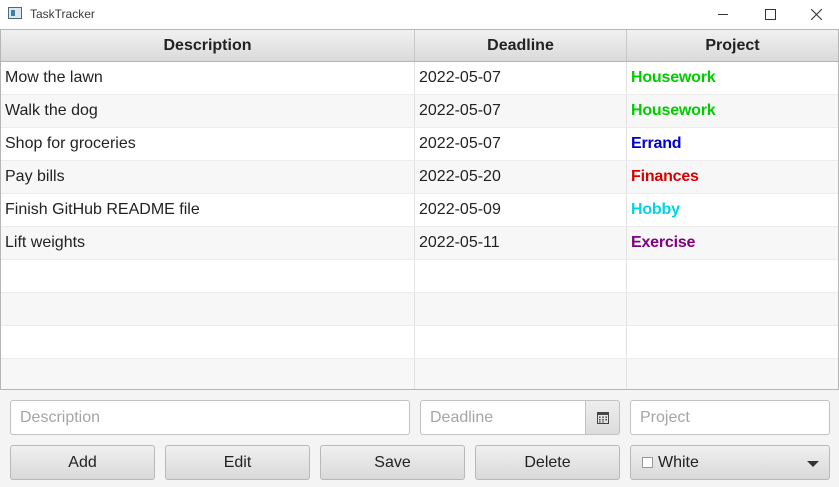 This screenshot has height=487, width=839. What do you see at coordinates (521, 45) in the screenshot?
I see `column-header-deadline: Deadline` at bounding box center [521, 45].